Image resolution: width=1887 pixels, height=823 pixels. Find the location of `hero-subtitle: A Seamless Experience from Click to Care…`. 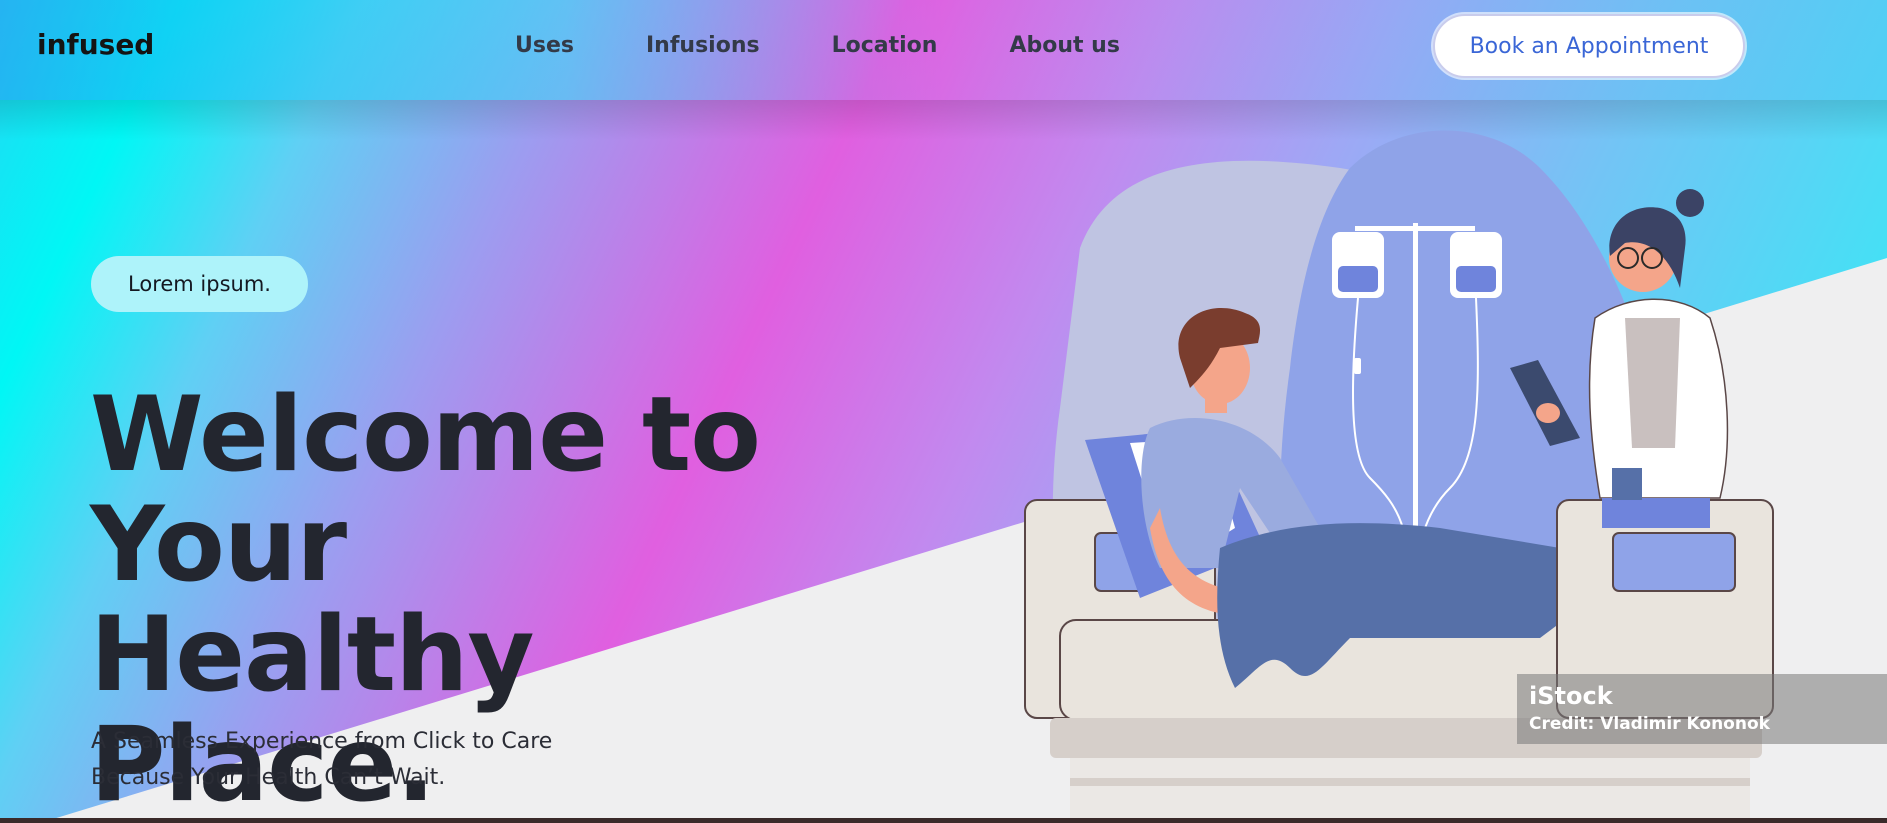

hero-subtitle: A Seamless Experience from Click to Care… is located at coordinates (322, 759).